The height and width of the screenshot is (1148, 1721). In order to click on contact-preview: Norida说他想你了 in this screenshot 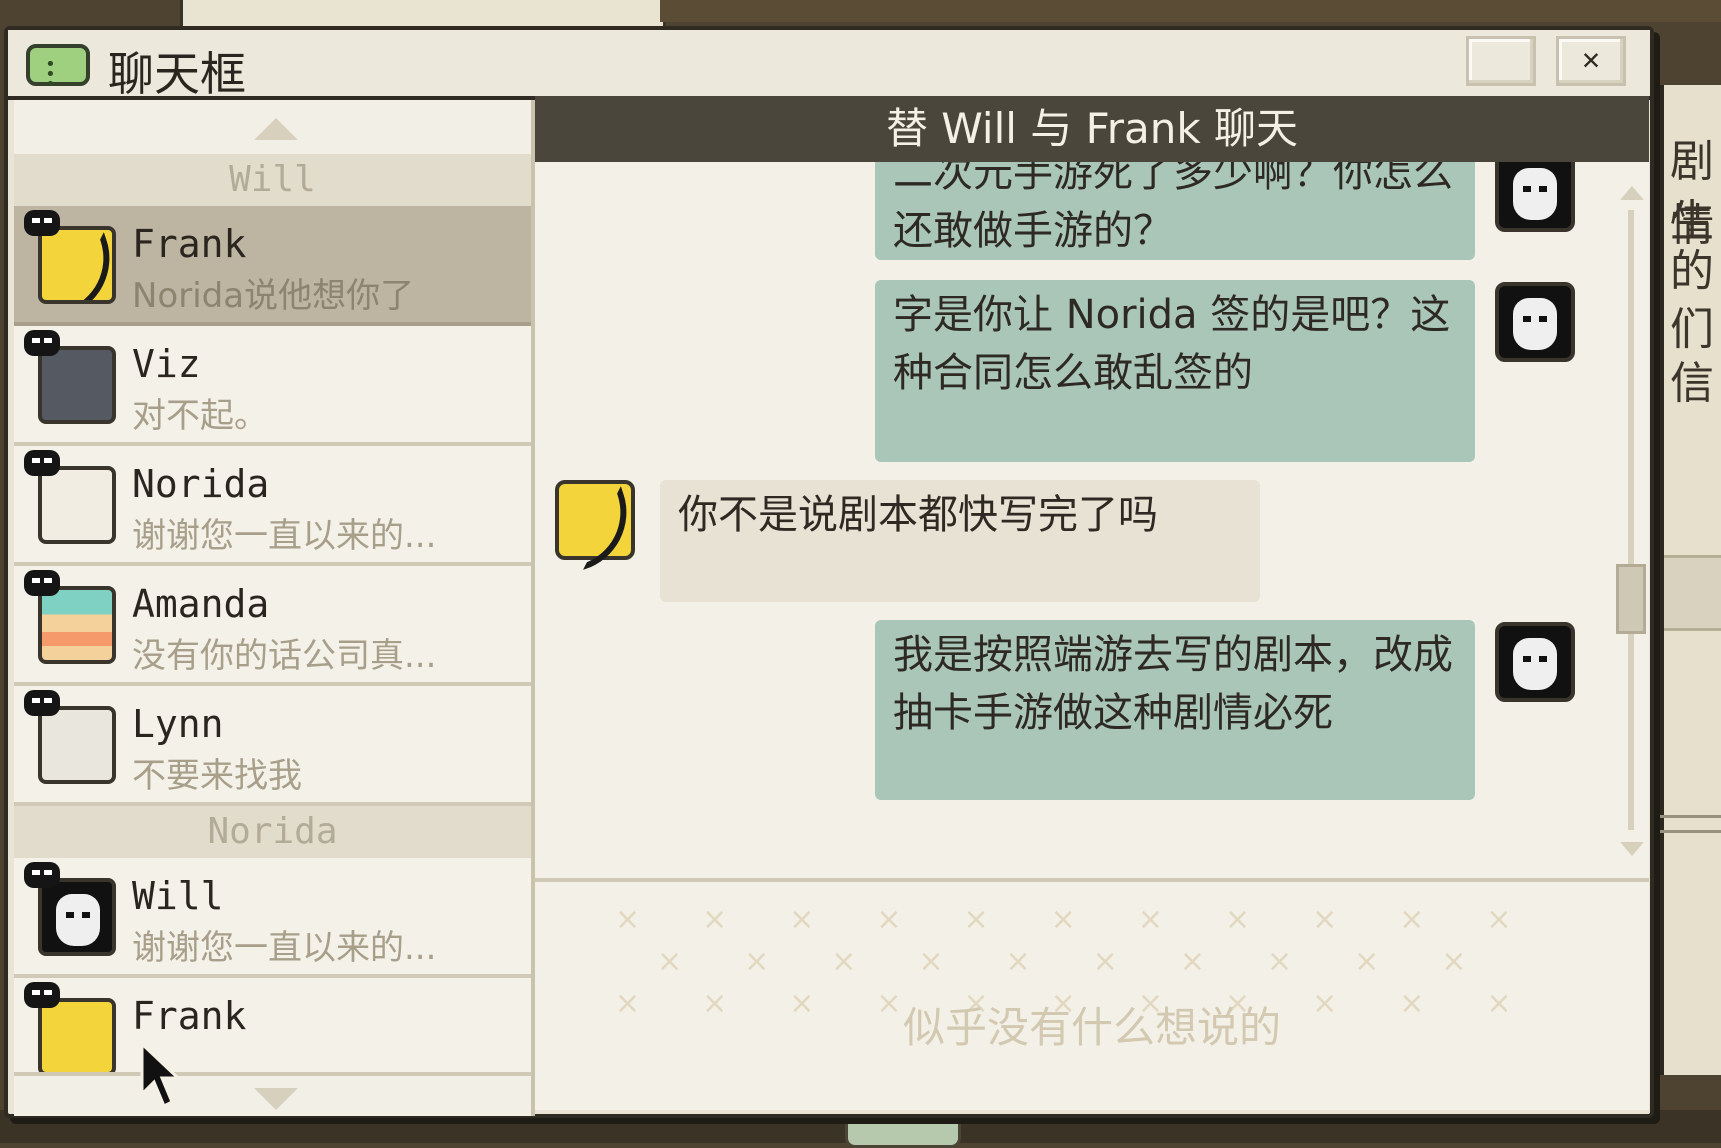, I will do `click(273, 296)`.